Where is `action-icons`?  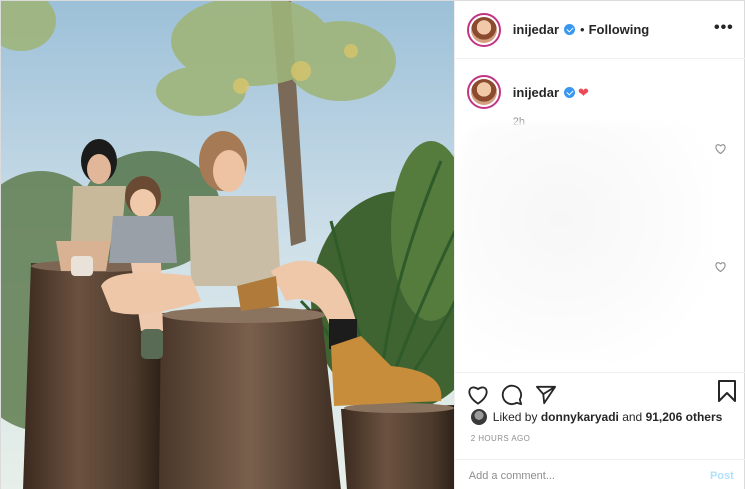
action-icons is located at coordinates (518, 395).